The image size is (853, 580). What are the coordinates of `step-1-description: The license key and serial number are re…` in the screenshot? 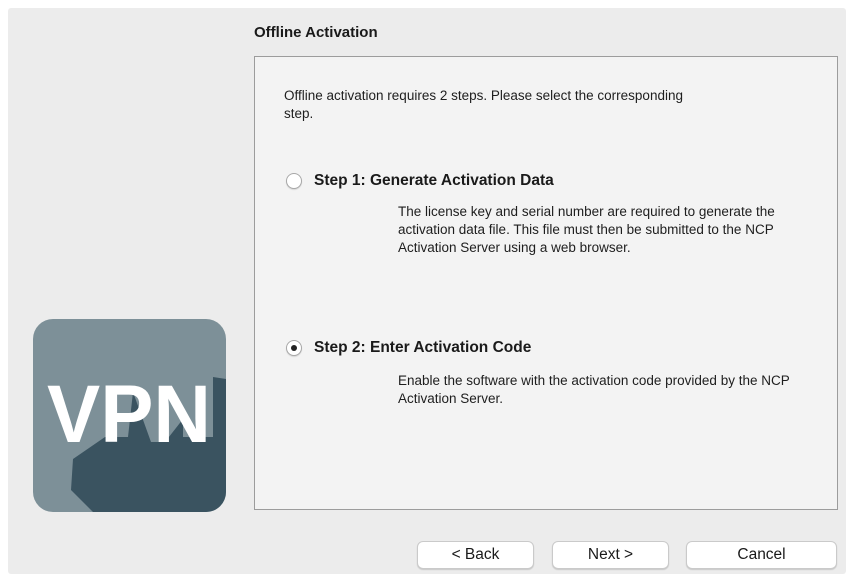 It's located at (586, 229).